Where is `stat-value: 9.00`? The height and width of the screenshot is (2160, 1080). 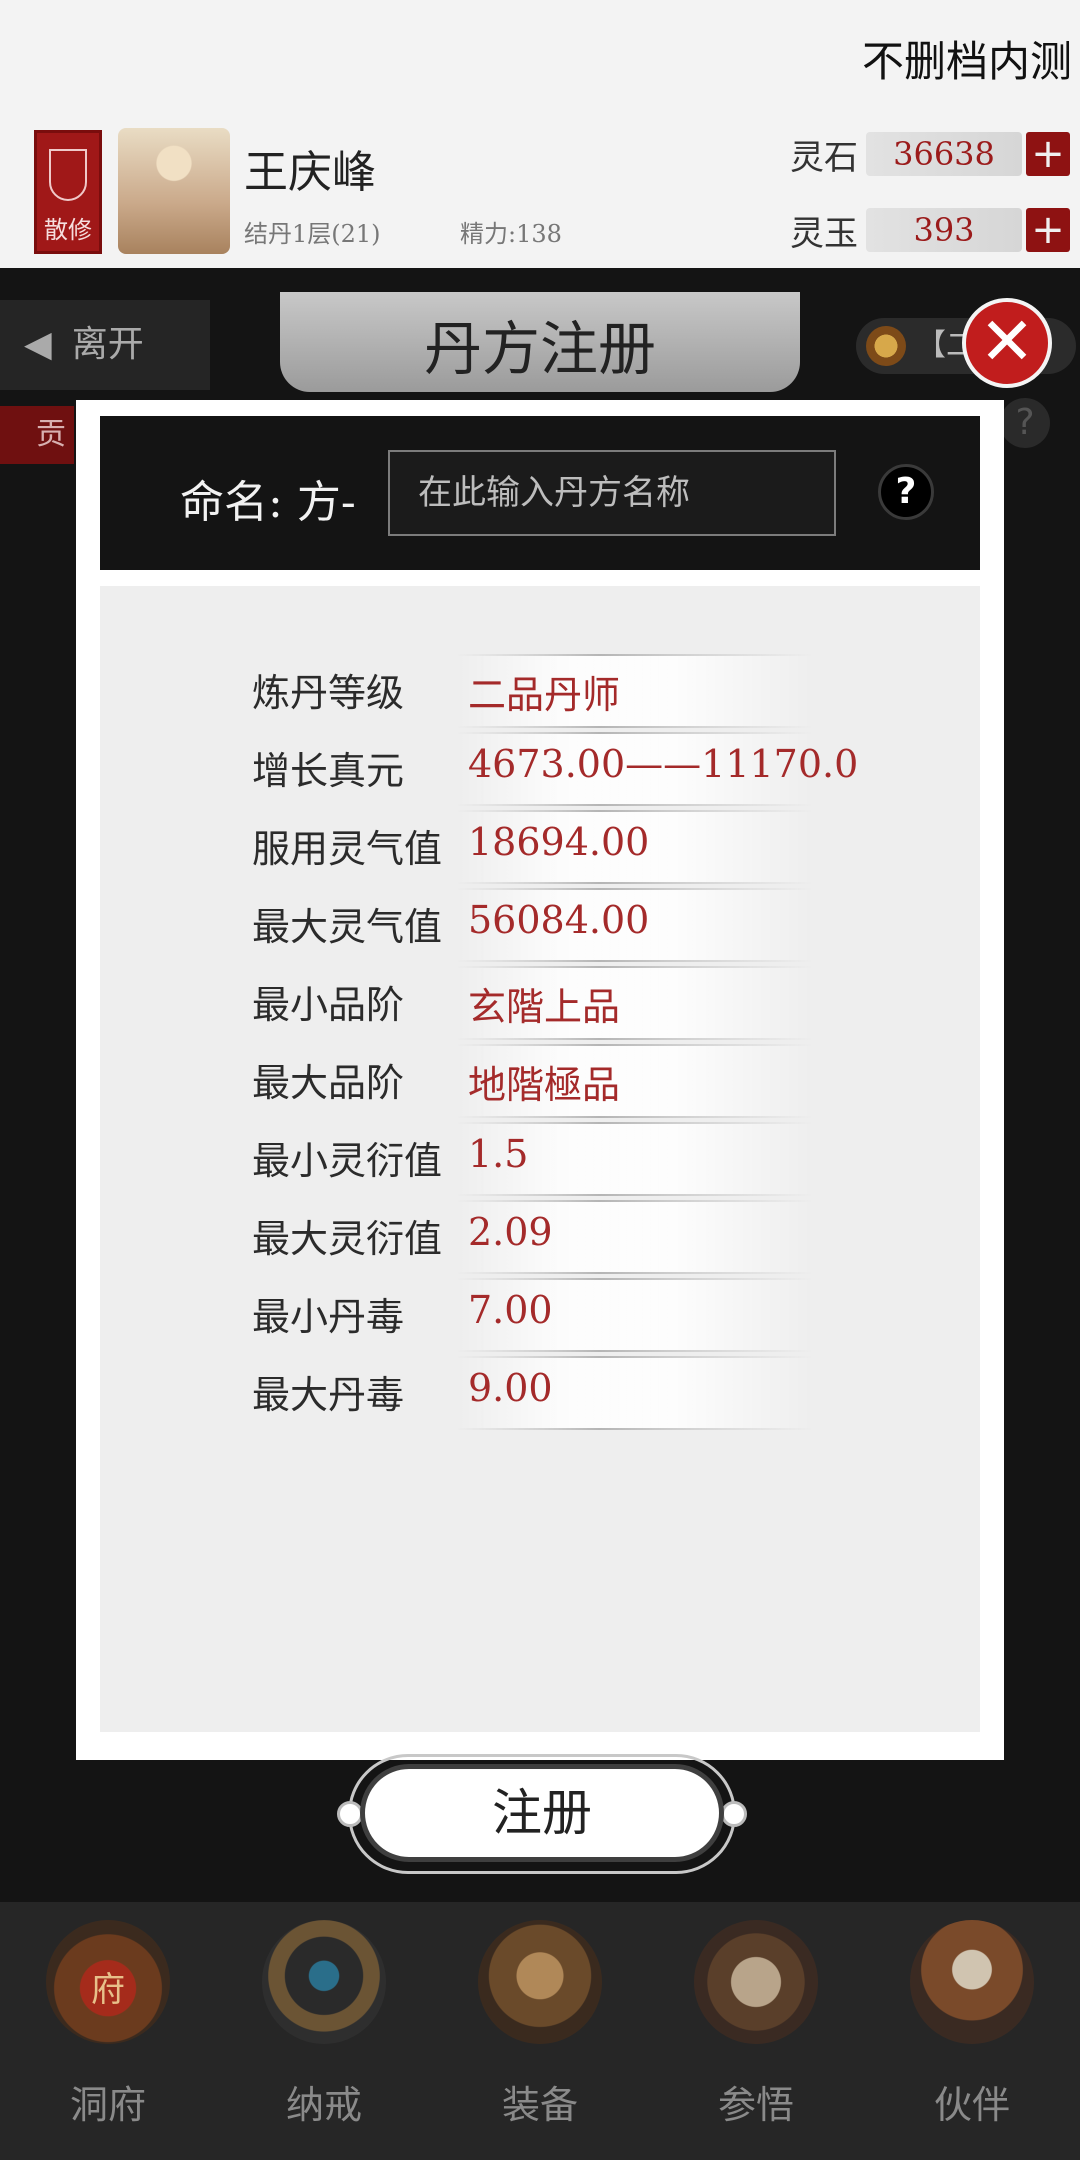 stat-value: 9.00 is located at coordinates (510, 1388).